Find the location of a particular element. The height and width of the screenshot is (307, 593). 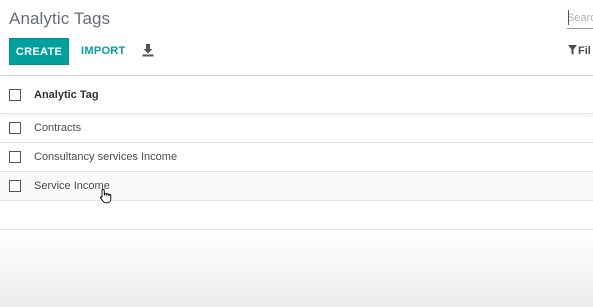

search-box is located at coordinates (580, 18).